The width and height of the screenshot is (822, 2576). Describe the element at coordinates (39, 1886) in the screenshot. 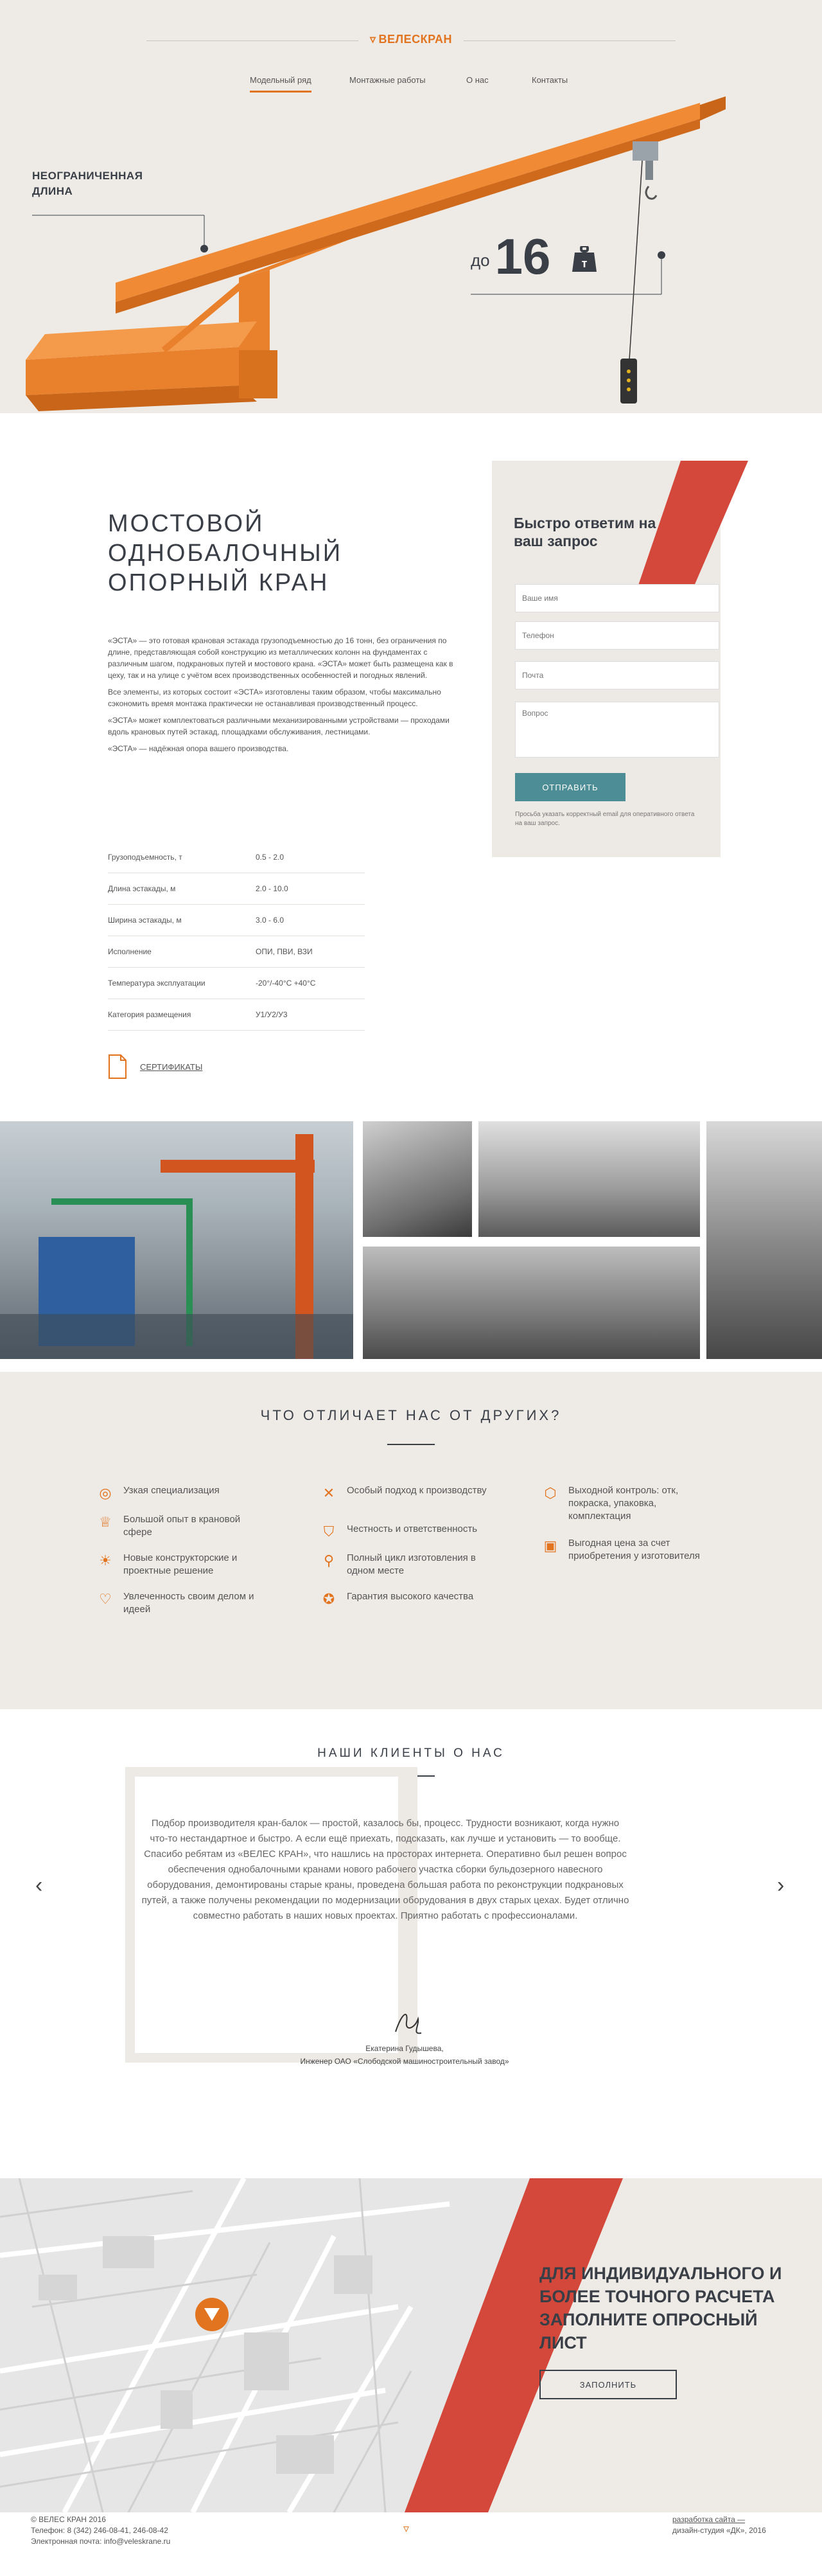

I see `prev-arrow-icon: ‹` at that location.